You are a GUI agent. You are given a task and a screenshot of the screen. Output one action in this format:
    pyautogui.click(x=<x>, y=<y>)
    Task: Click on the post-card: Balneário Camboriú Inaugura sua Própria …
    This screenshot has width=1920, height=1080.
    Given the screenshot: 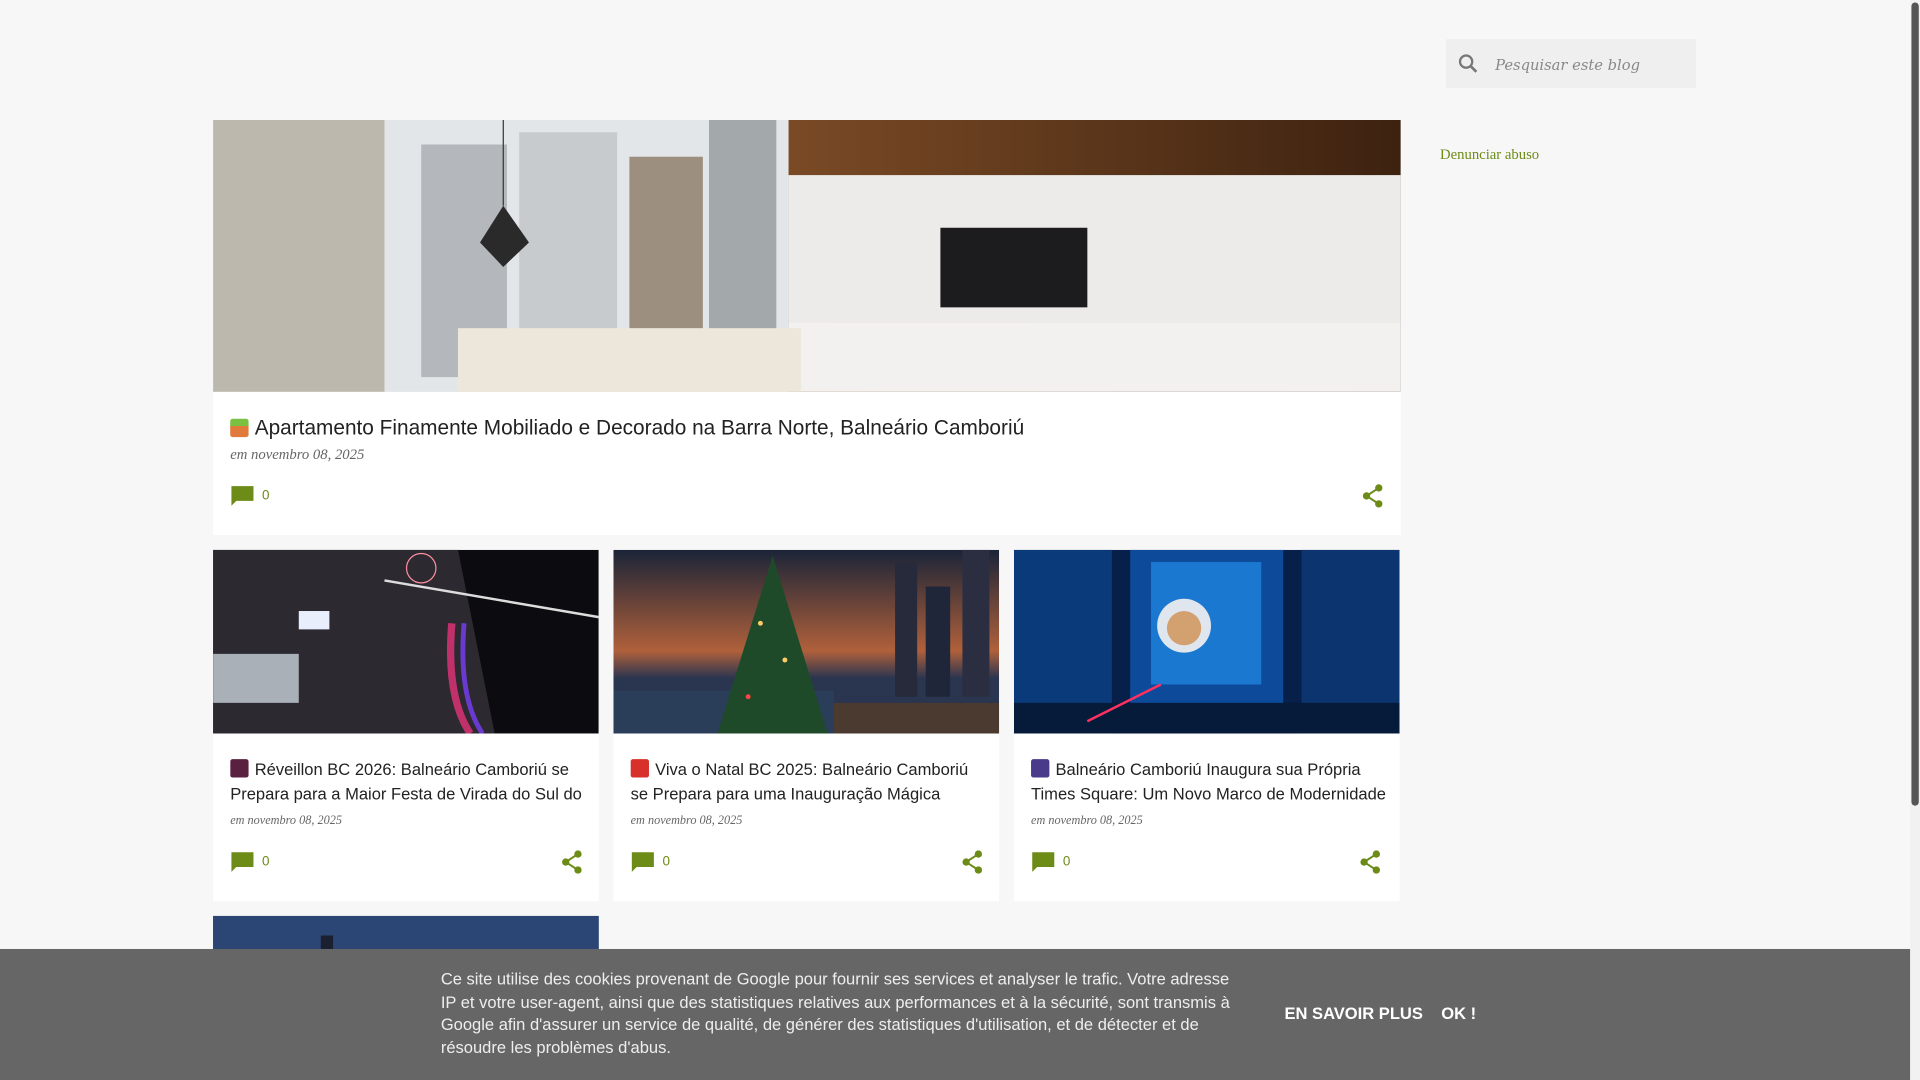 What is the action you would take?
    pyautogui.click(x=1206, y=725)
    